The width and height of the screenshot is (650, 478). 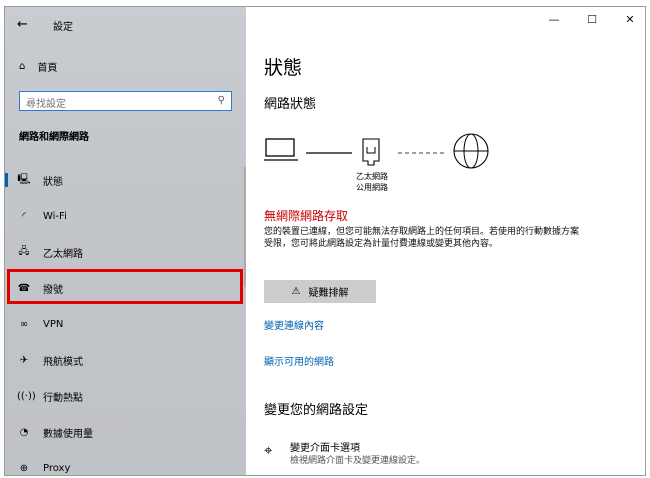 What do you see at coordinates (63, 362) in the screenshot?
I see `sidebar-item-label: 飛航模式` at bounding box center [63, 362].